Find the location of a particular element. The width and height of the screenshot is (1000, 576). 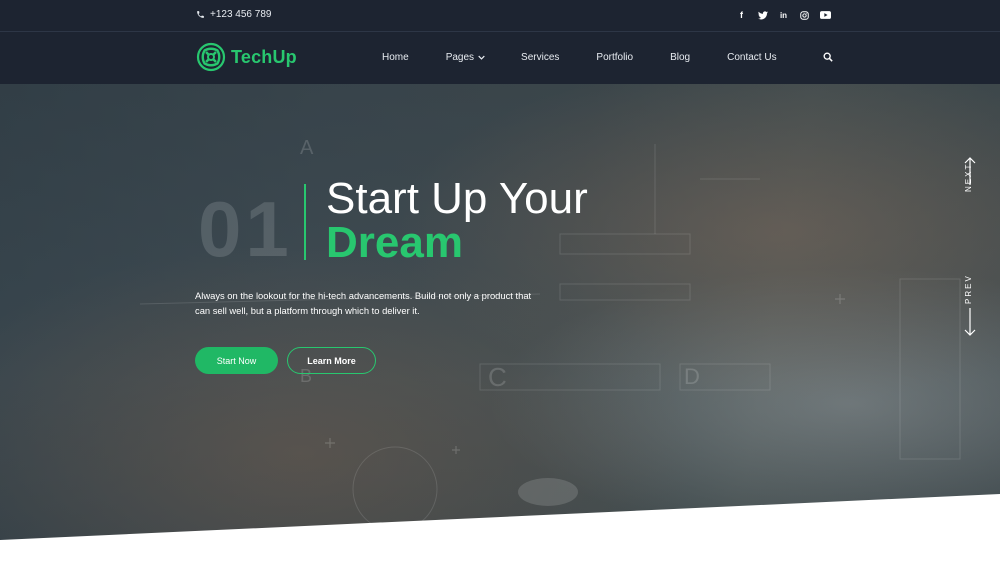

top-bar: +123 456 789 f in is located at coordinates (500, 16).